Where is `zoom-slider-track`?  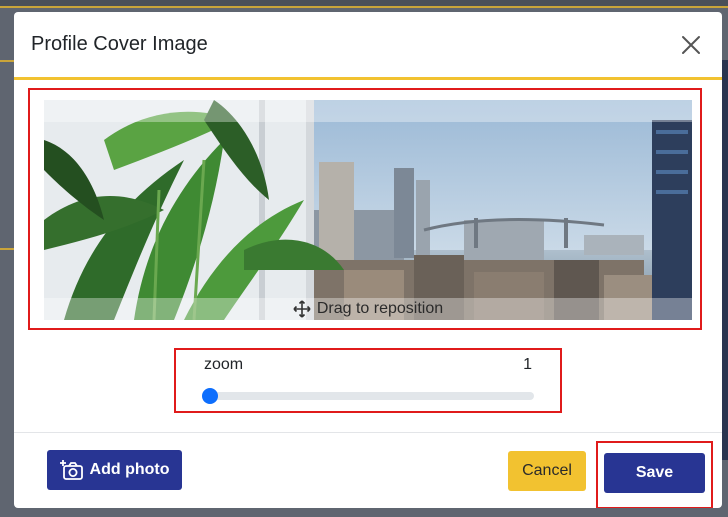 zoom-slider-track is located at coordinates (369, 396).